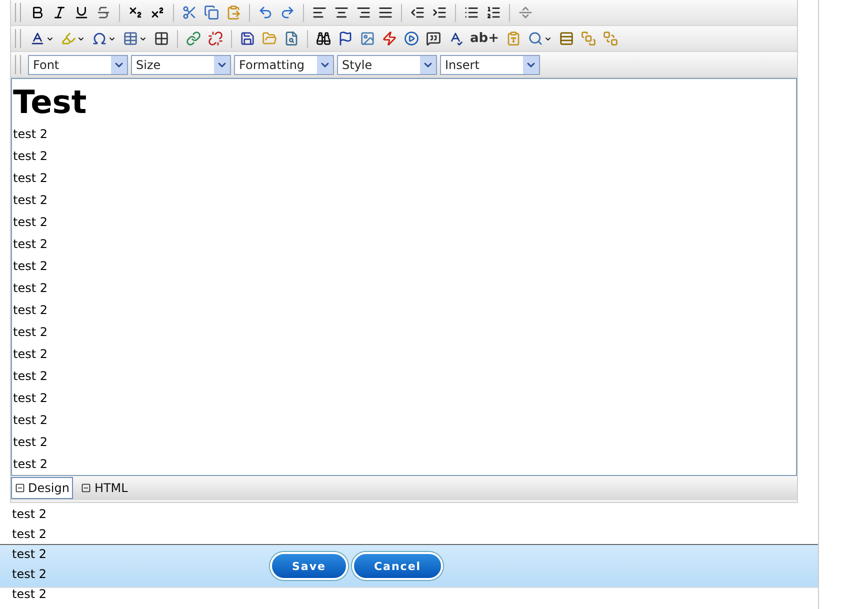  Describe the element at coordinates (309, 566) in the screenshot. I see `save-button: Save` at that location.